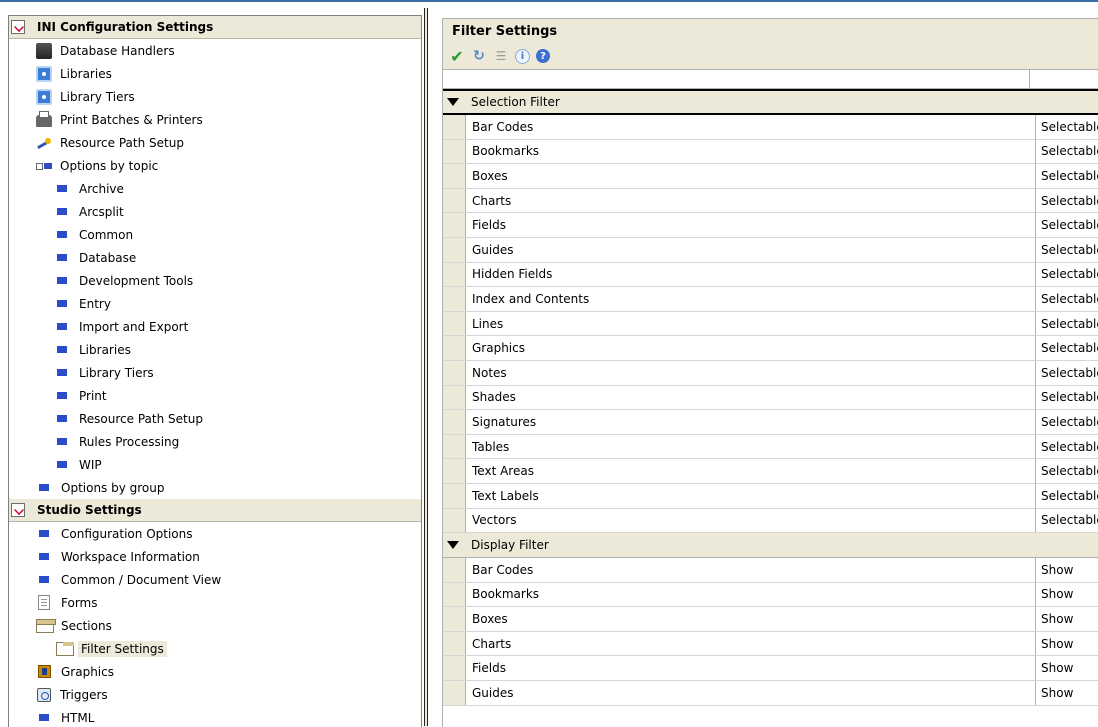 The width and height of the screenshot is (1098, 727). I want to click on ini-config-section-header: INI Configuration Settings, so click(215, 27).